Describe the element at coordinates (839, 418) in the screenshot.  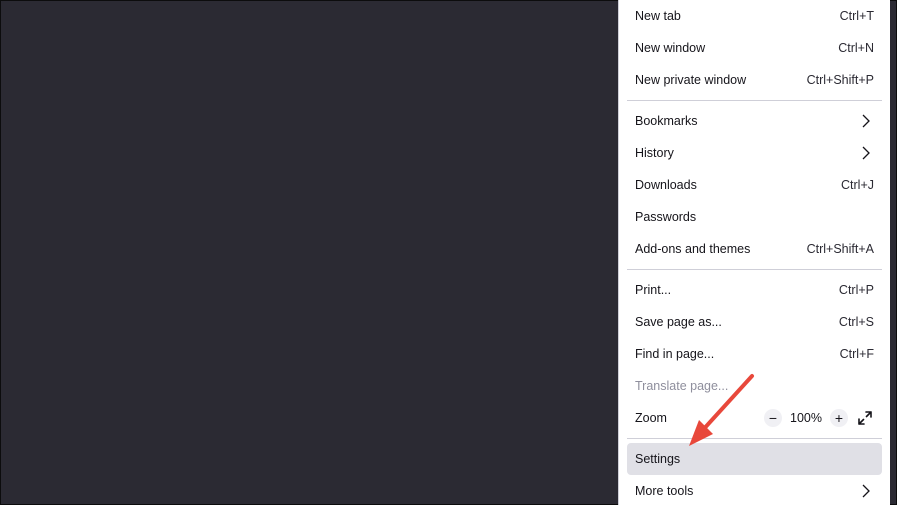
I see `zoom-in-button: +` at that location.